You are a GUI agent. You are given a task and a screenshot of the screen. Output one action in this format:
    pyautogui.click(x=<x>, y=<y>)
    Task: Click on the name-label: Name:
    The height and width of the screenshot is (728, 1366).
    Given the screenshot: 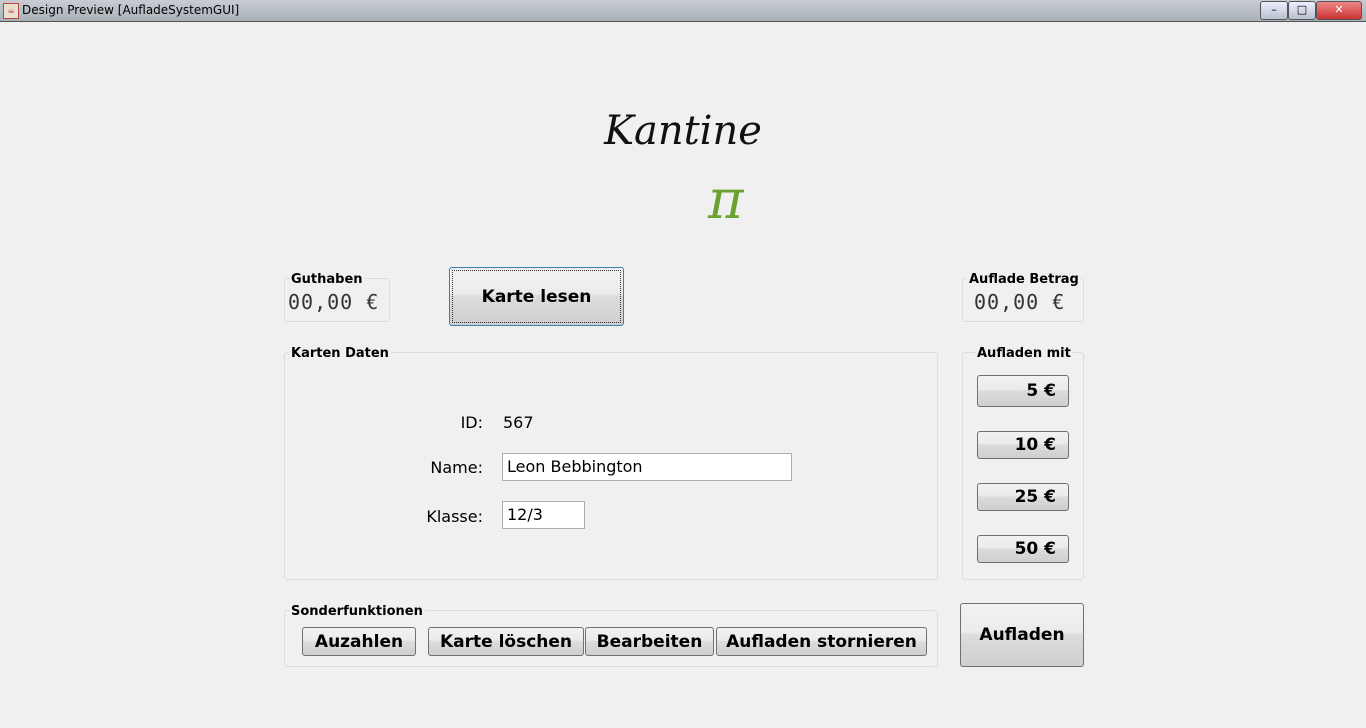 What is the action you would take?
    pyautogui.click(x=456, y=467)
    